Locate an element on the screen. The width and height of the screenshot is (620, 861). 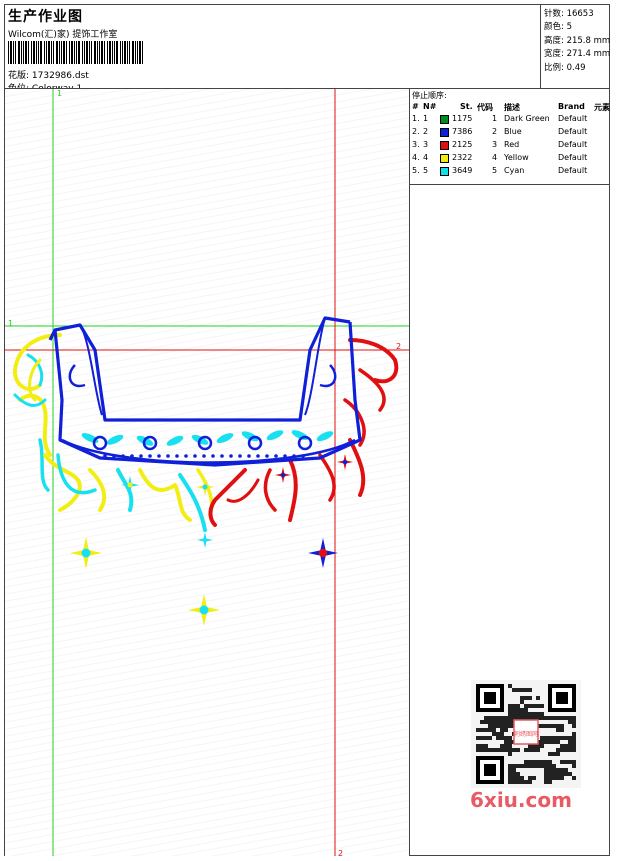
row-n: 3 is located at coordinates (426, 144).